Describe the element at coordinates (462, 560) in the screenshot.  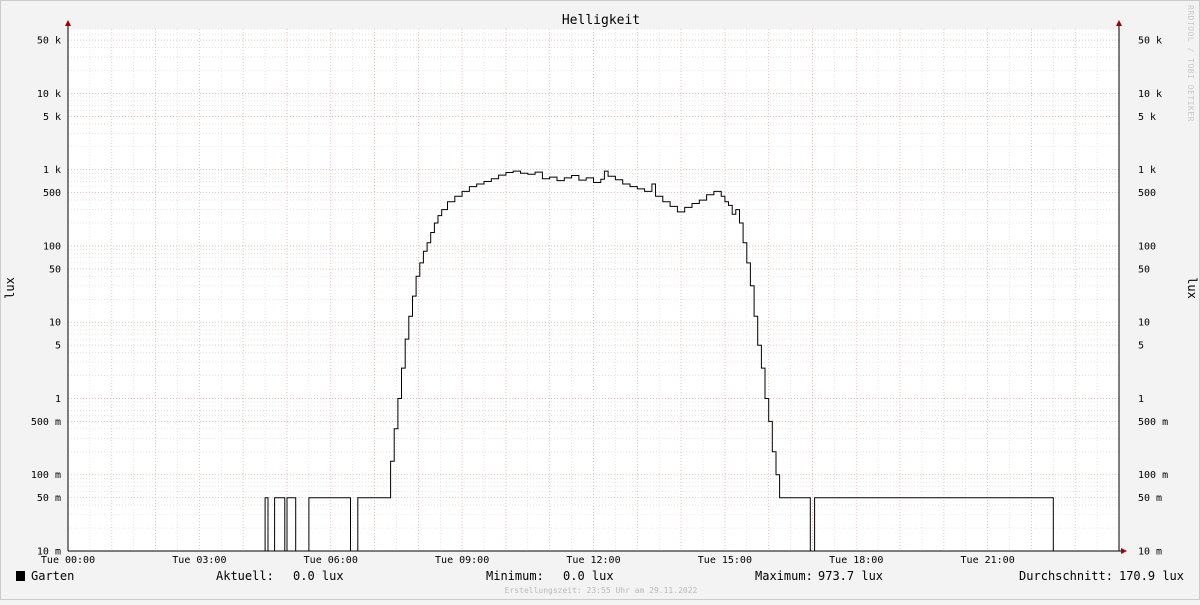
I see `x-tick-label: Tue 09:00` at that location.